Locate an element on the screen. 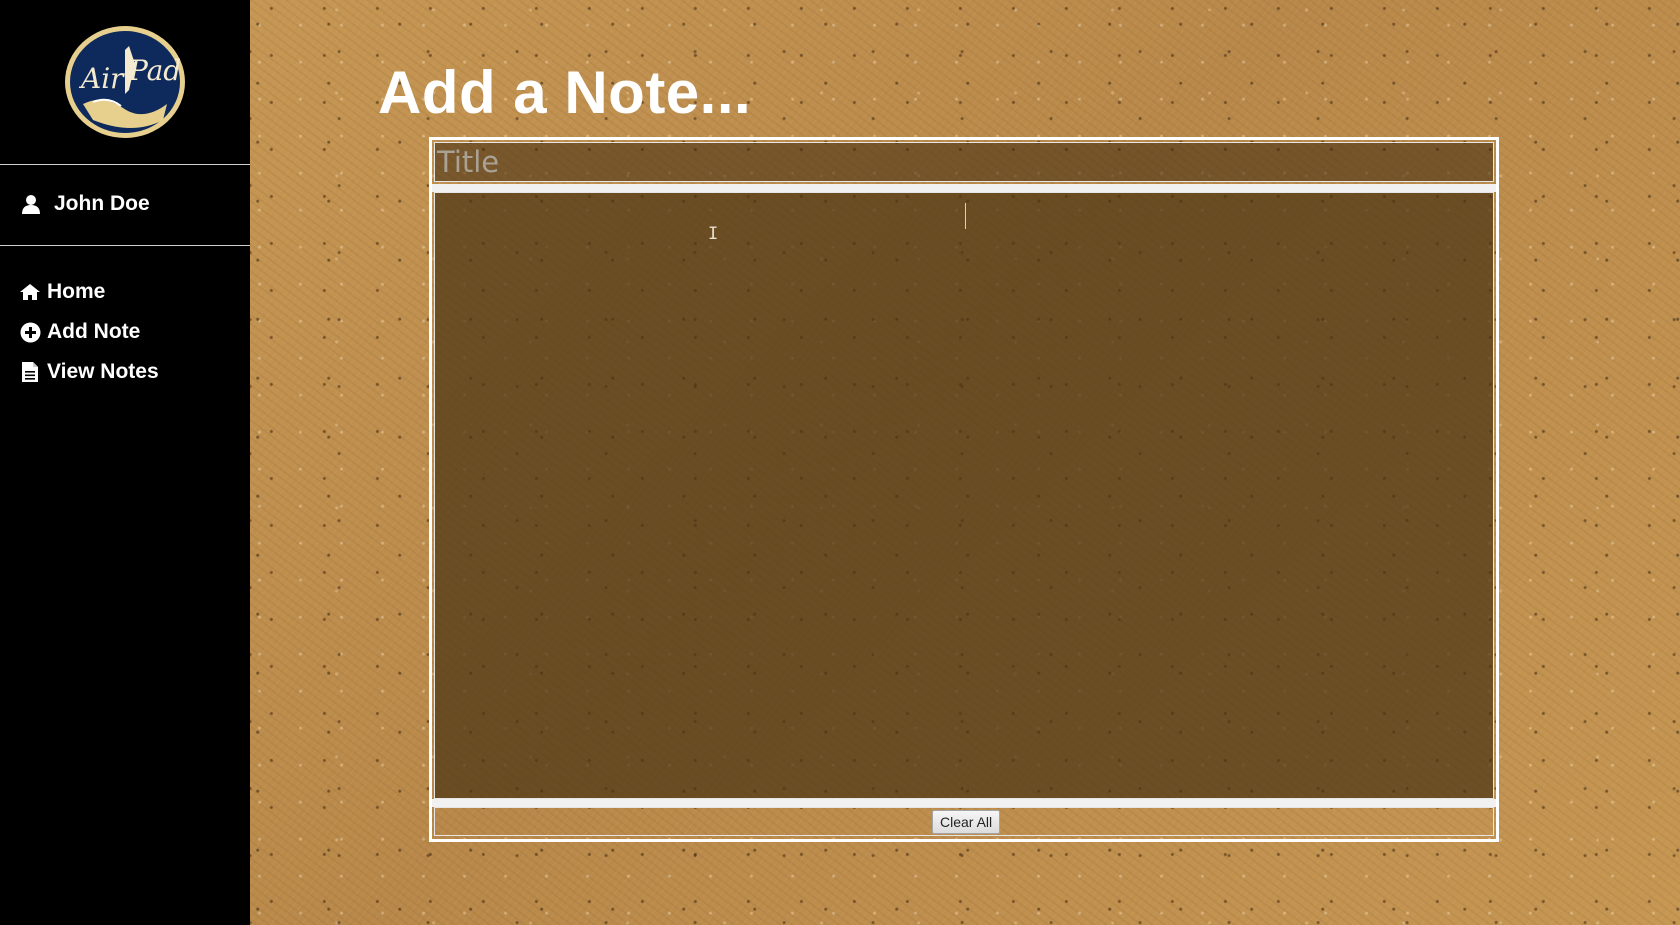  document-icon is located at coordinates (30, 372).